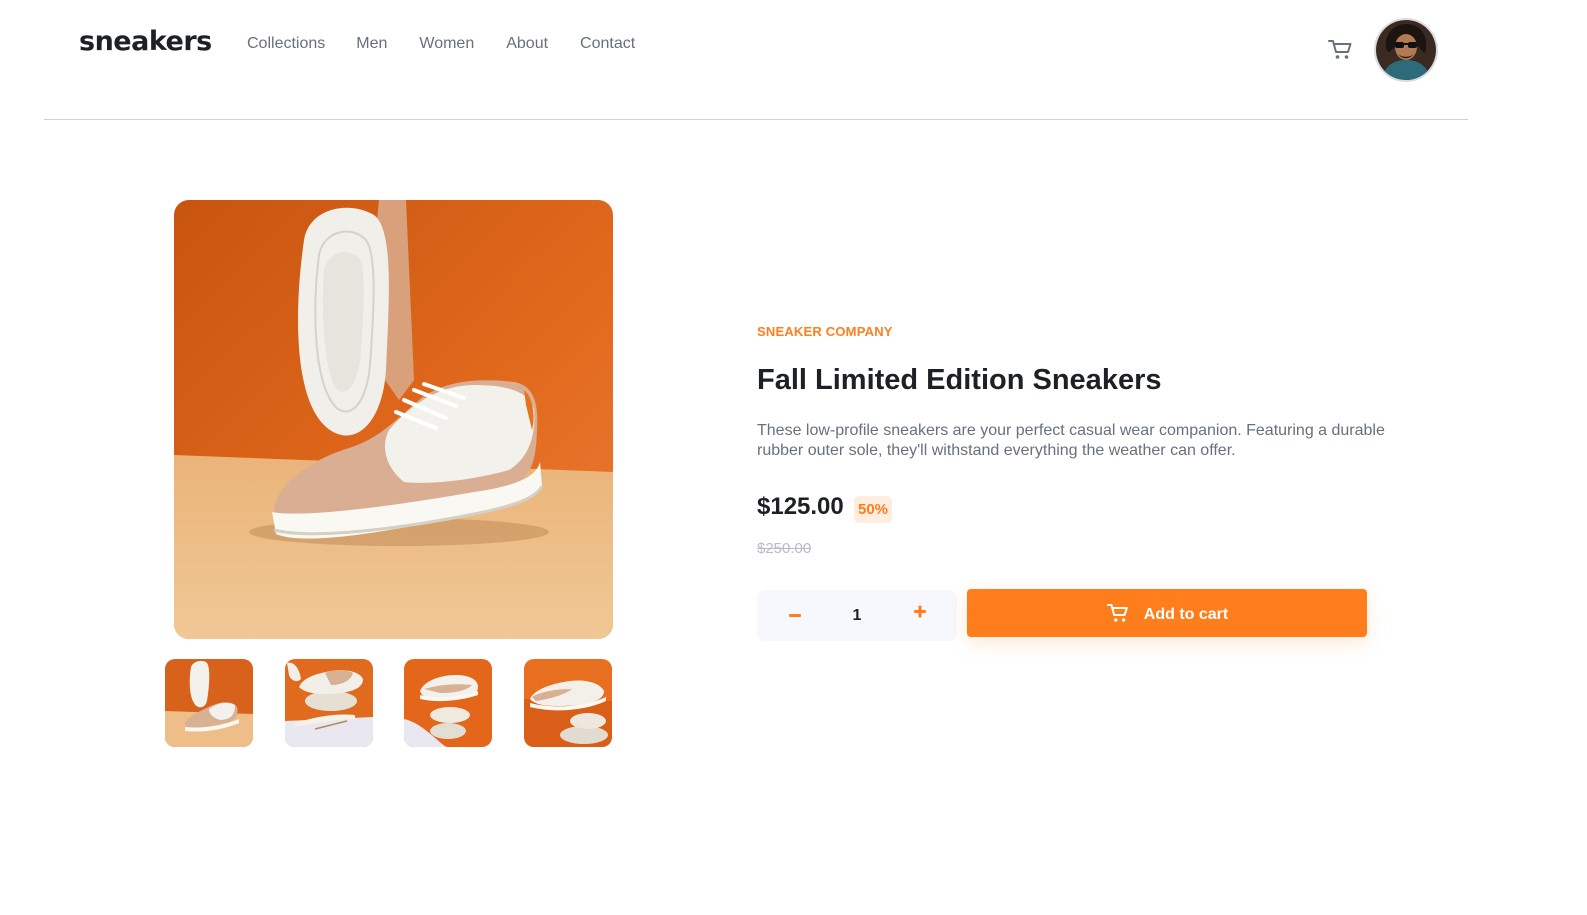 This screenshot has width=1587, height=915. I want to click on quantity-stepper: 1, so click(857, 615).